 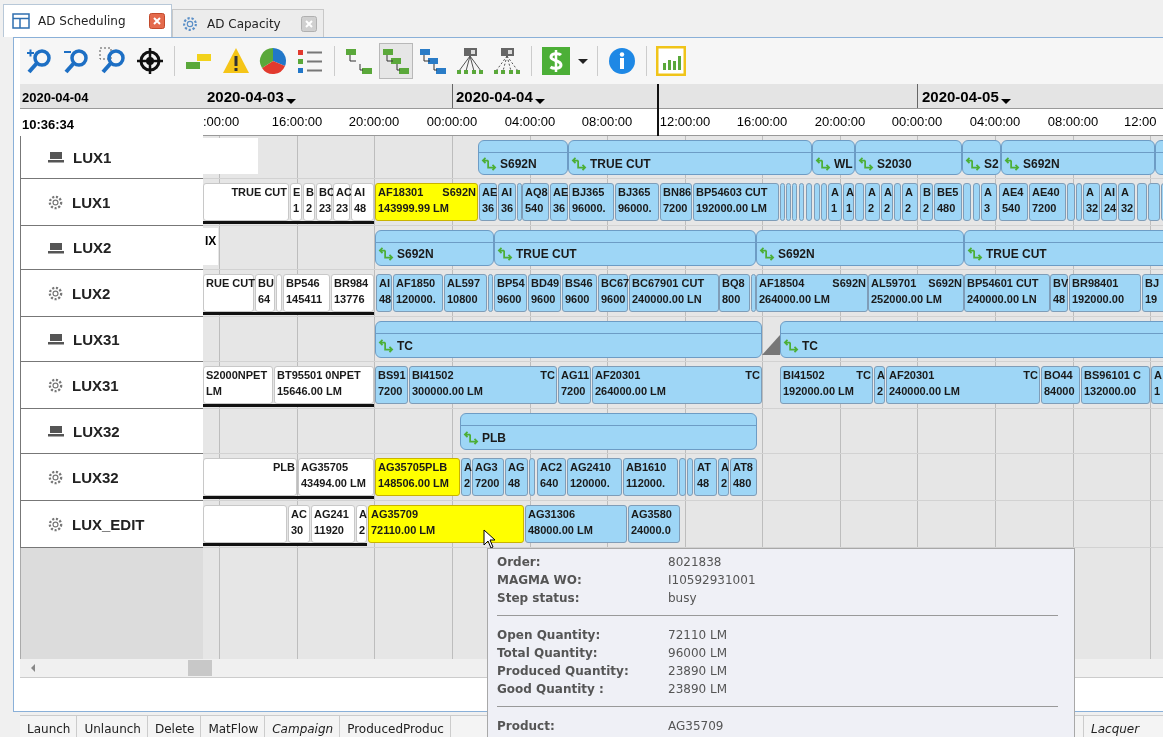 What do you see at coordinates (1152, 299) in the screenshot?
I see `order-quantity: 19` at bounding box center [1152, 299].